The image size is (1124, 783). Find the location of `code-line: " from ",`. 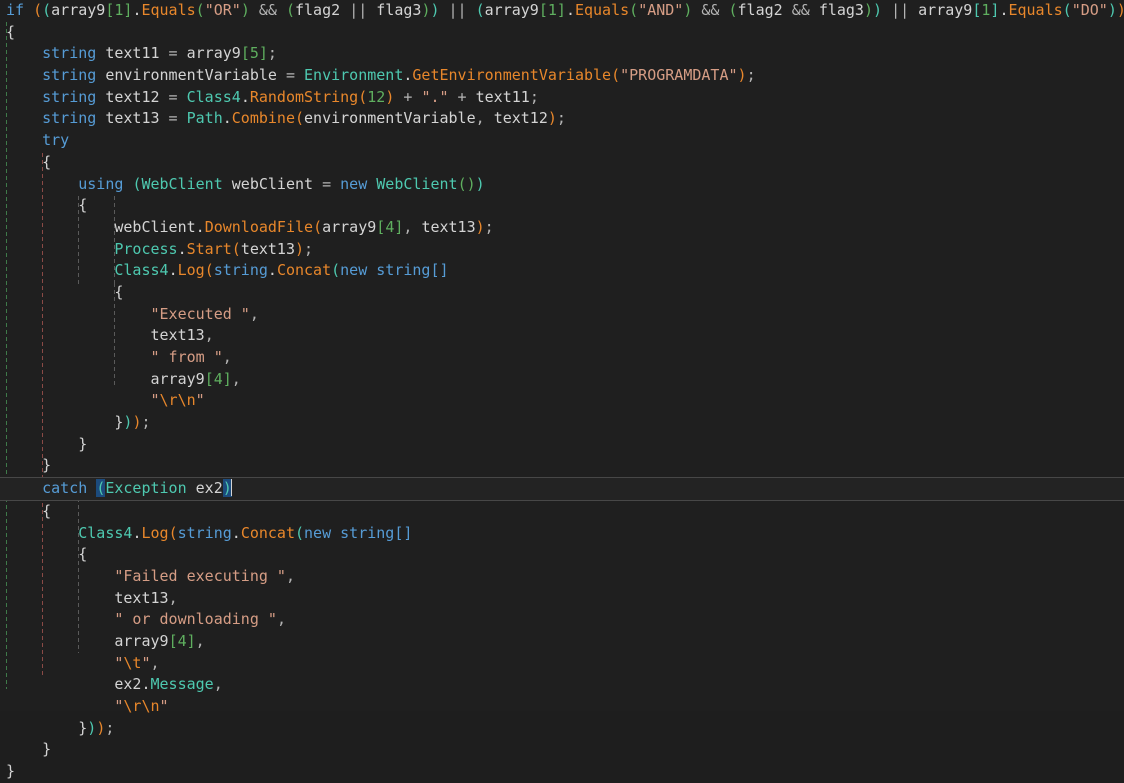

code-line: " from ", is located at coordinates (562, 358).